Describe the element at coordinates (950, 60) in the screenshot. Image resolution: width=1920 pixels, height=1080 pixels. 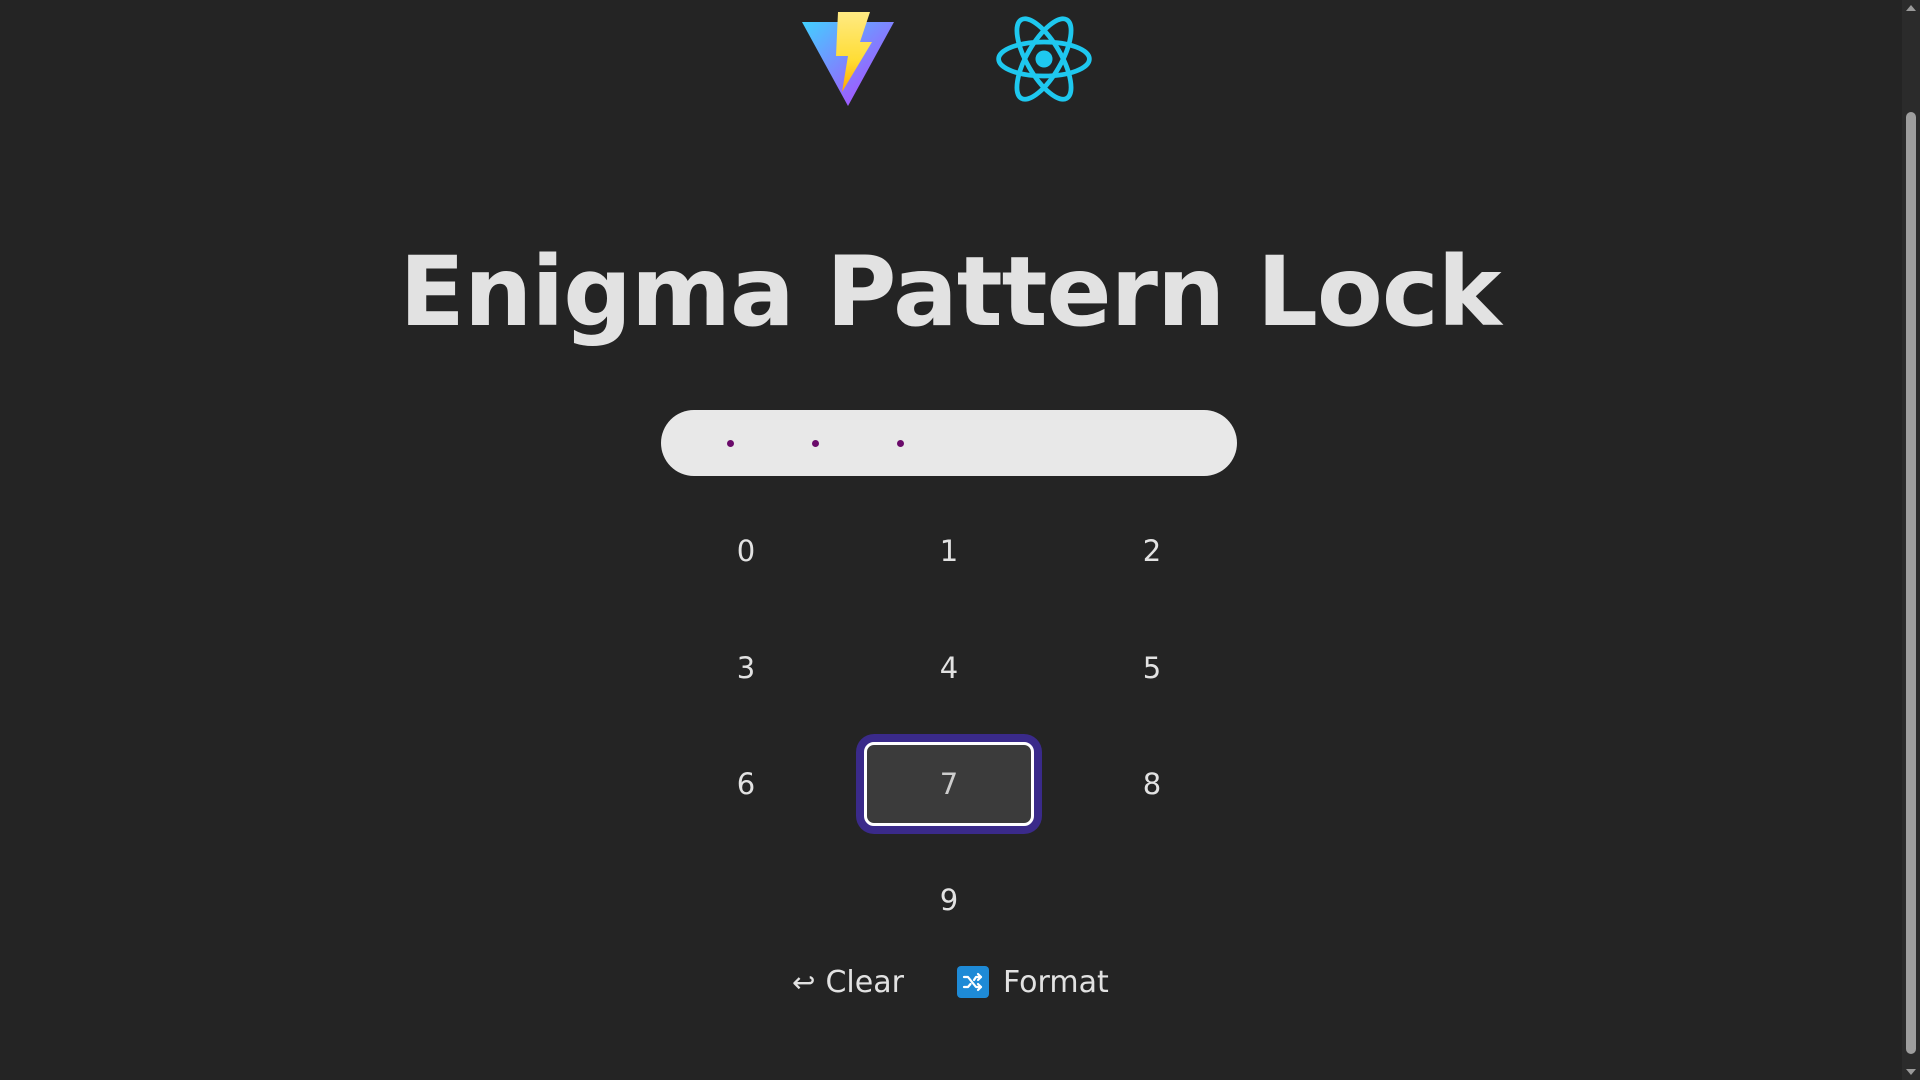
I see `logo-bar` at that location.